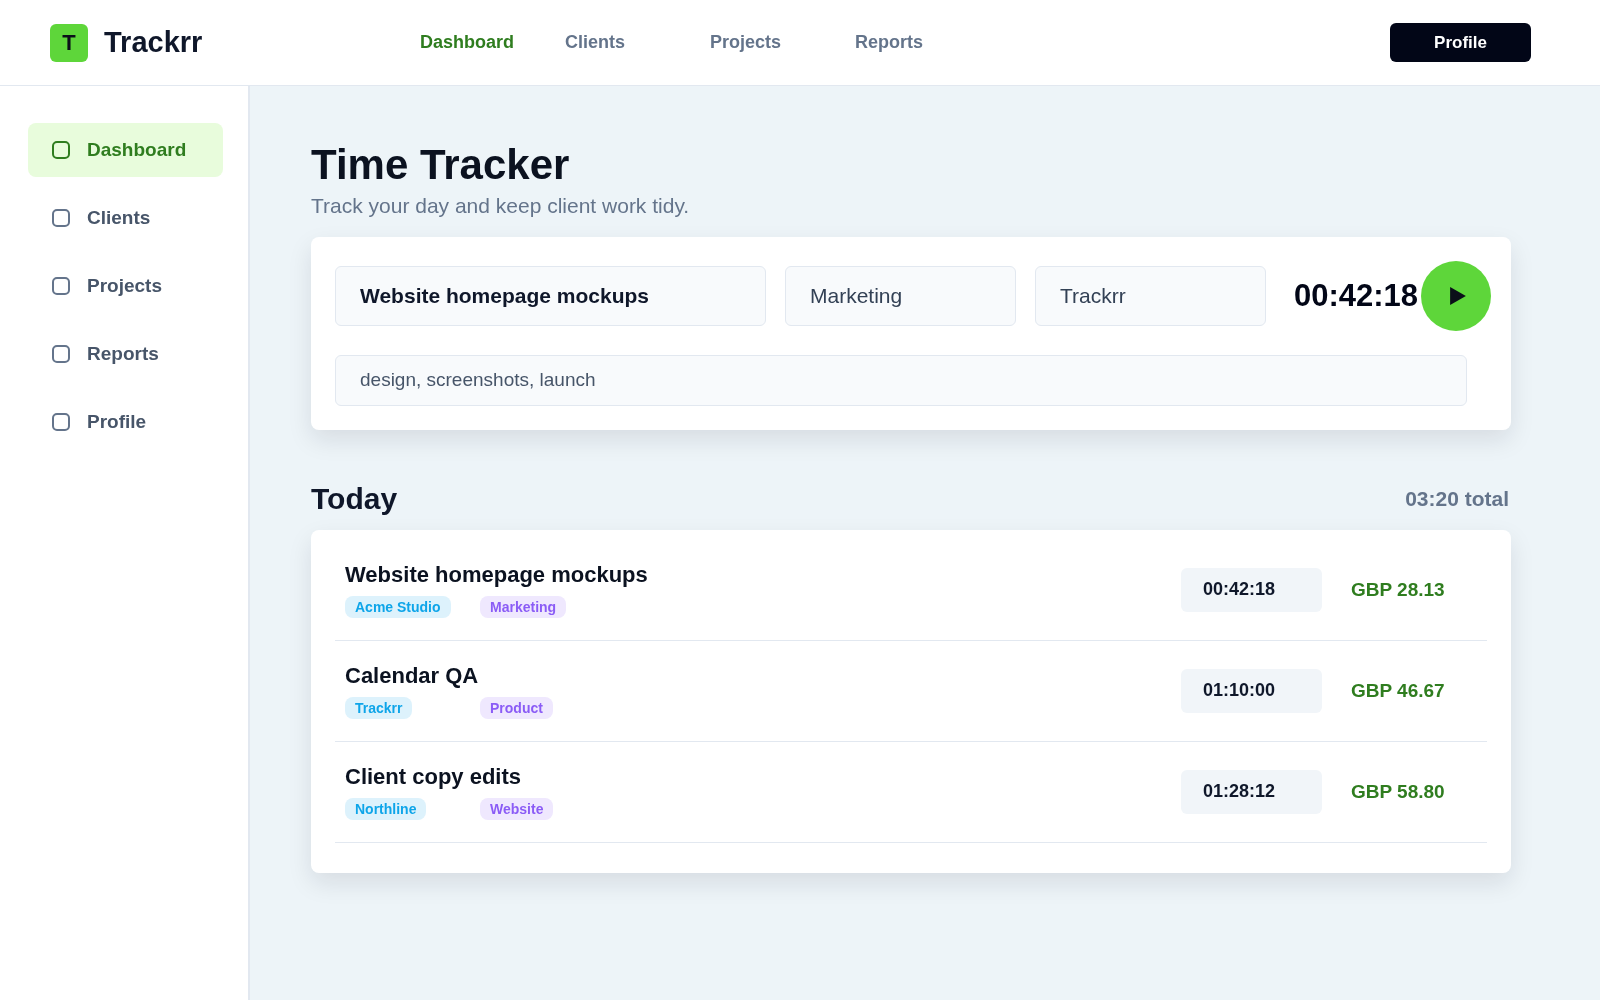 The image size is (1600, 1000). Describe the element at coordinates (516, 707) in the screenshot. I see `tag: Product` at that location.